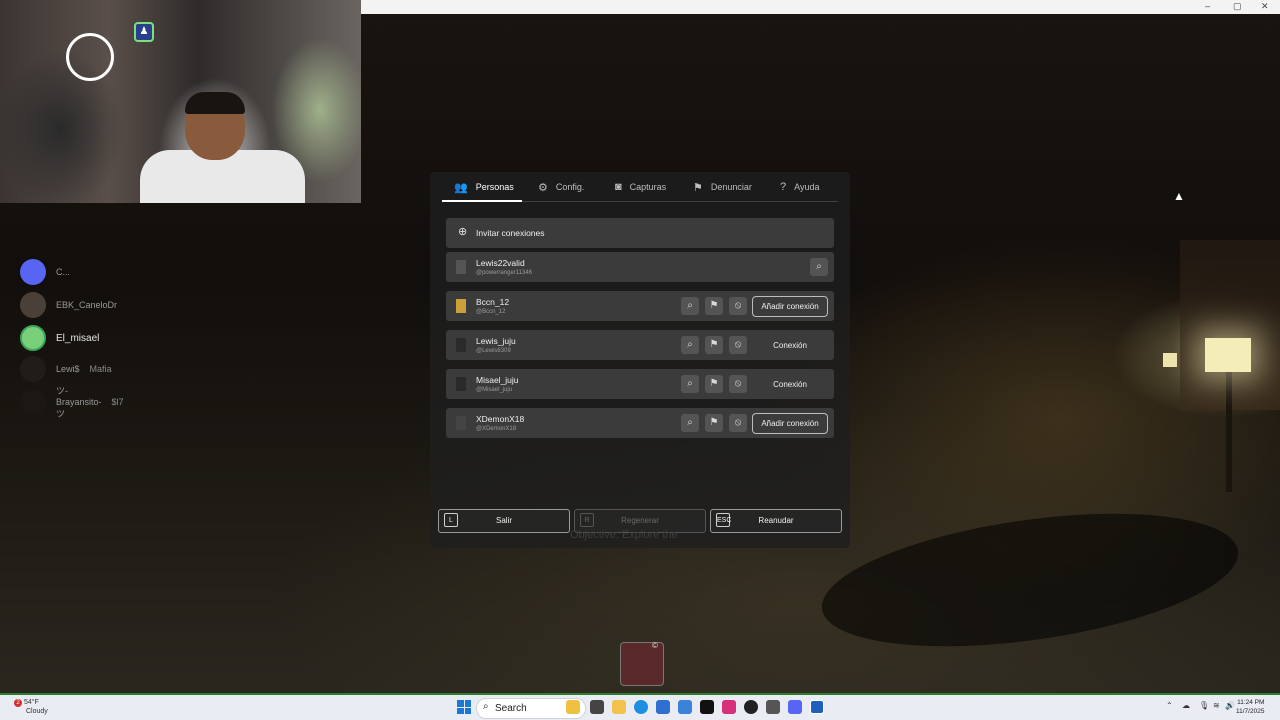  I want to click on instagram-icon, so click(729, 707).